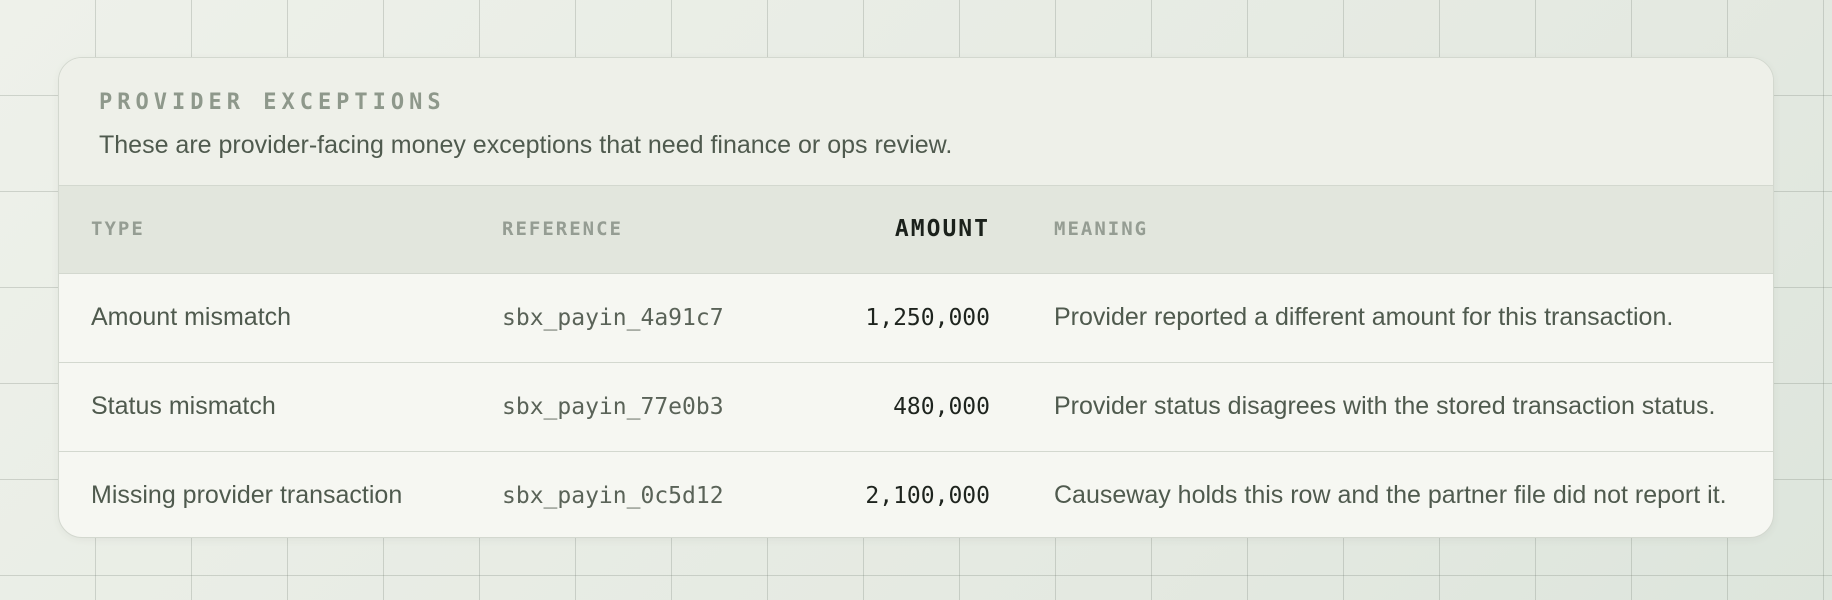 The width and height of the screenshot is (1832, 600). What do you see at coordinates (846, 406) in the screenshot?
I see `exception-amount: 480,000` at bounding box center [846, 406].